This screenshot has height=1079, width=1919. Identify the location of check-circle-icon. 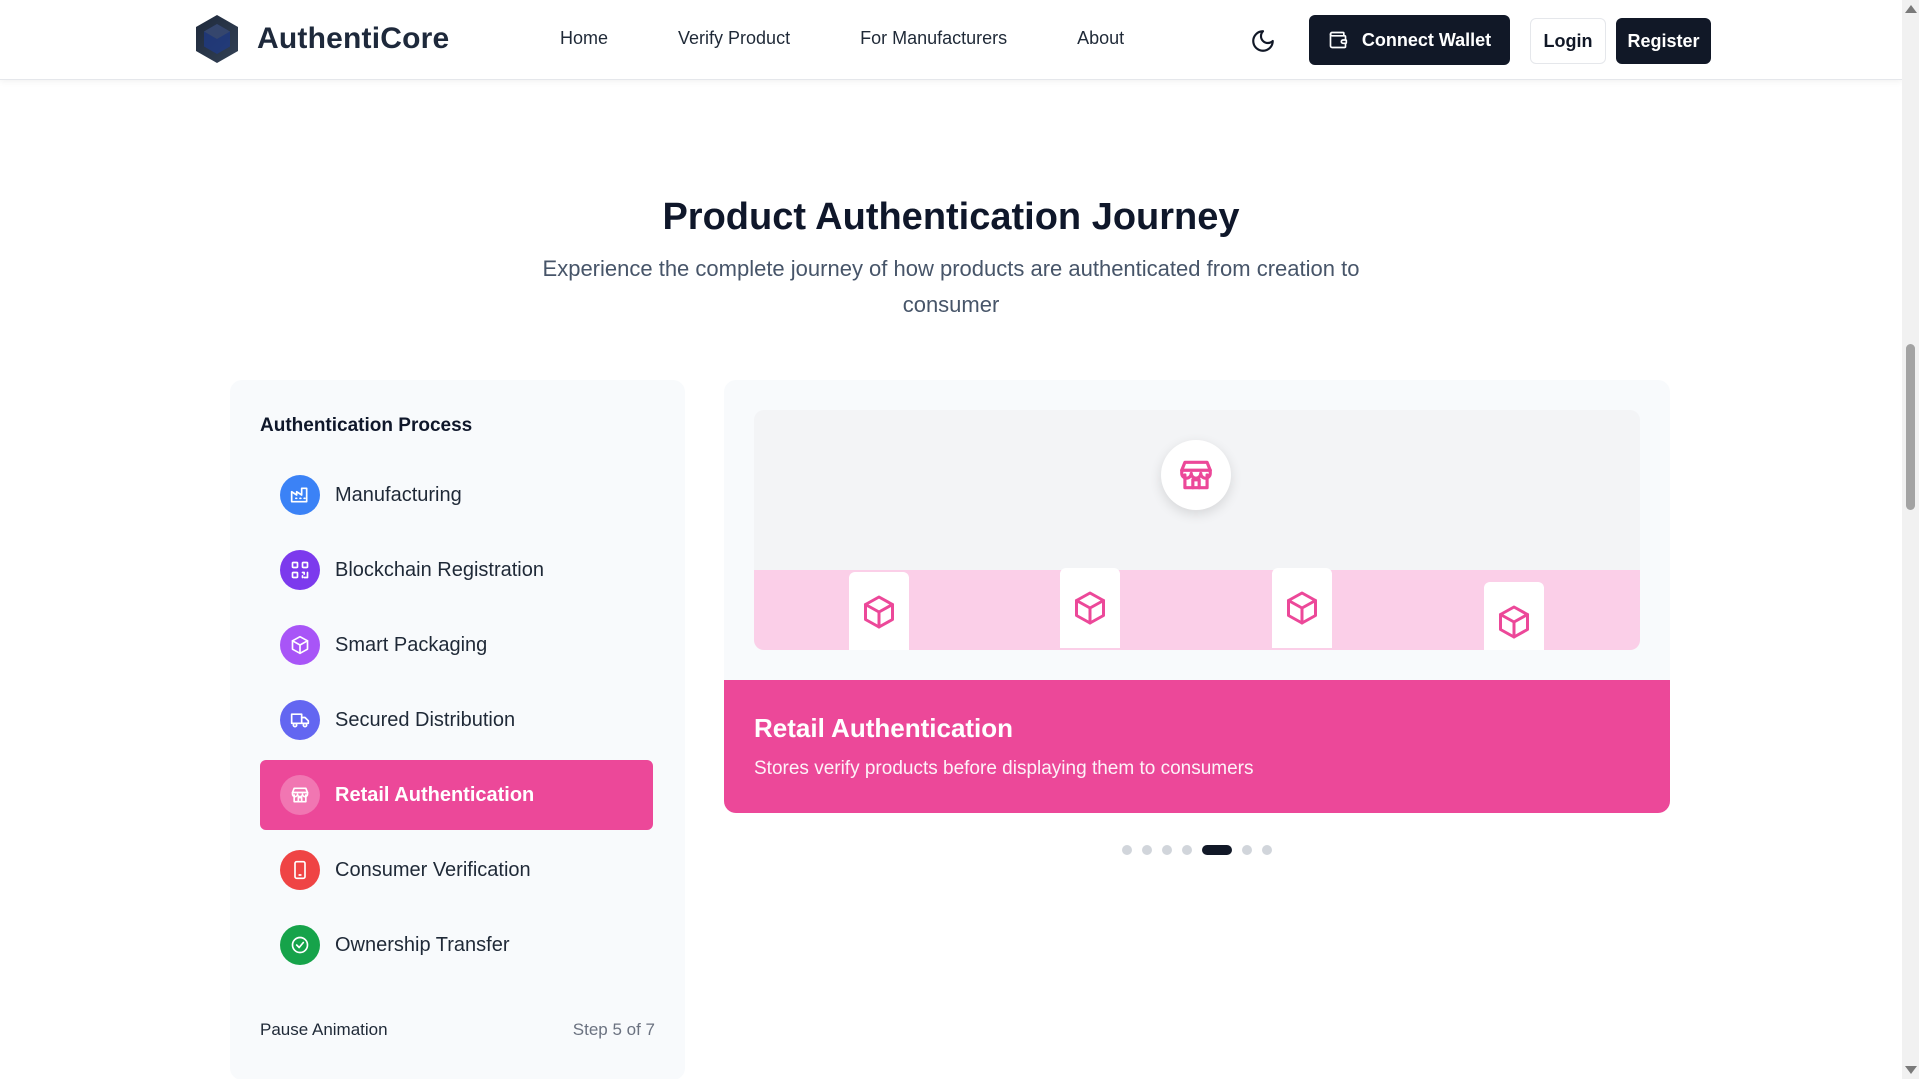
(300, 945).